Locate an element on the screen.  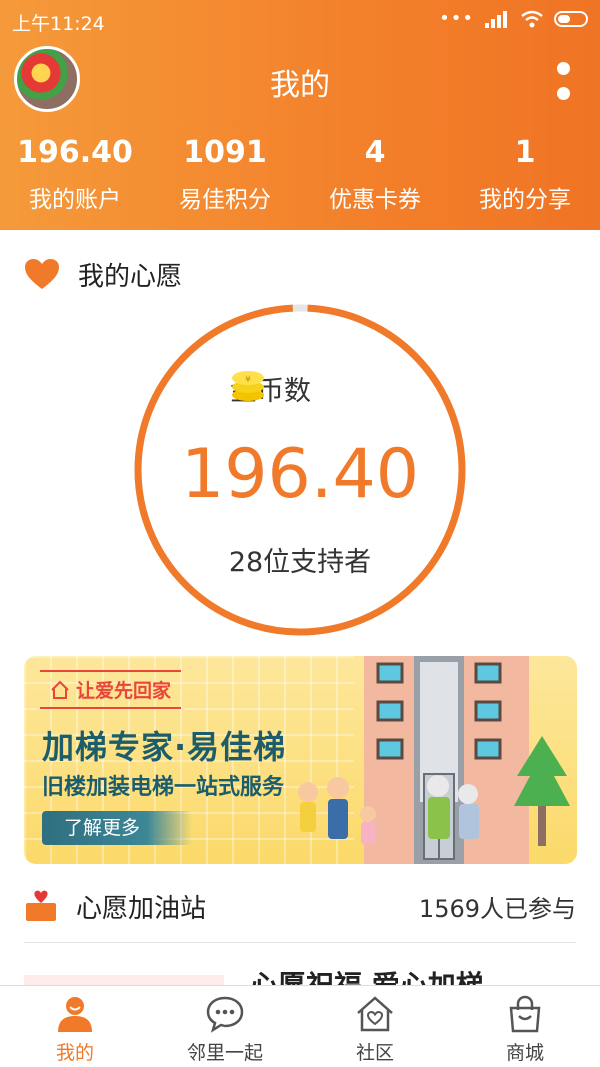
wish-item-title: 心愿祝福 爱心加梯 is located at coordinates (415, 976).